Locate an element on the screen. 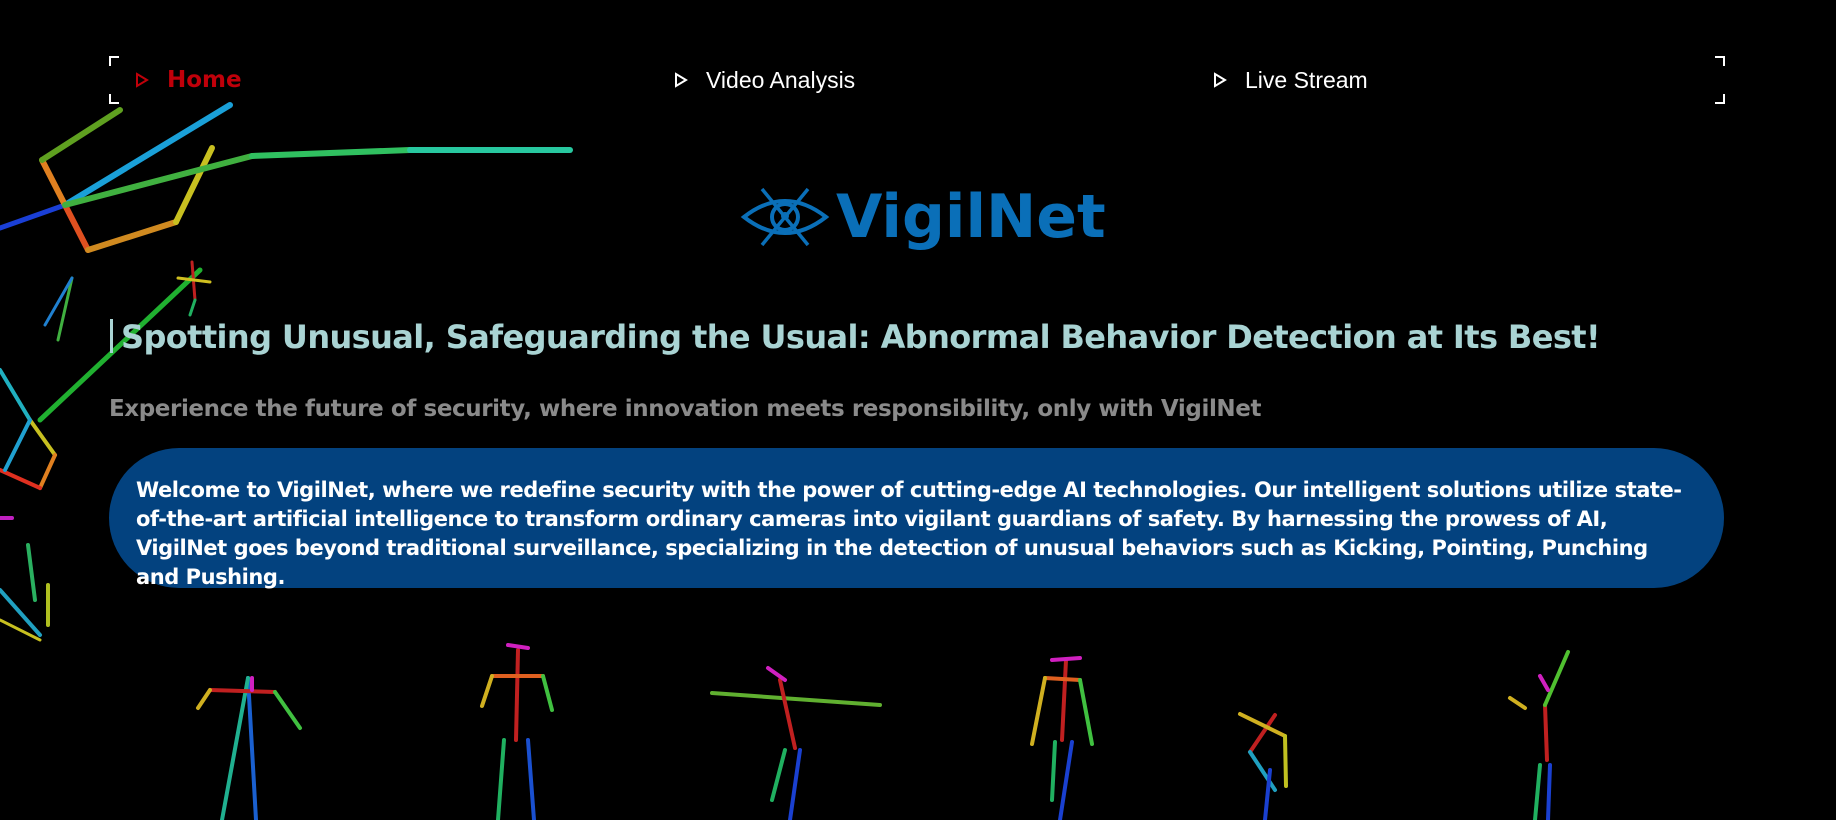 Image resolution: width=1836 pixels, height=820 pixels. brand-logo: VigilNet is located at coordinates (923, 217).